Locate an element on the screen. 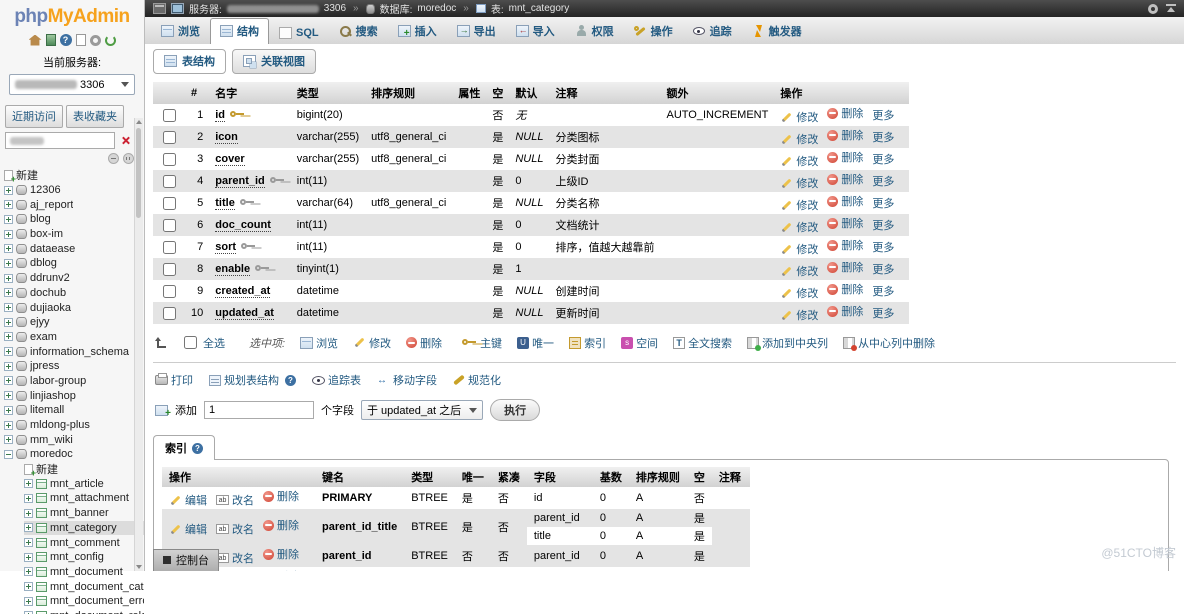 This screenshot has width=1184, height=614. breadcrumb-table-link: mnt_category is located at coordinates (539, 8).